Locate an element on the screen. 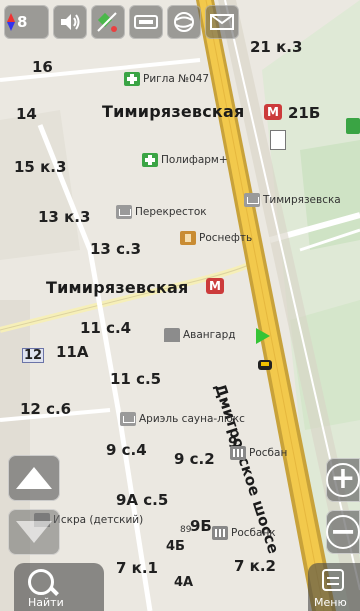  plus-icon: + is located at coordinates (343, 480).